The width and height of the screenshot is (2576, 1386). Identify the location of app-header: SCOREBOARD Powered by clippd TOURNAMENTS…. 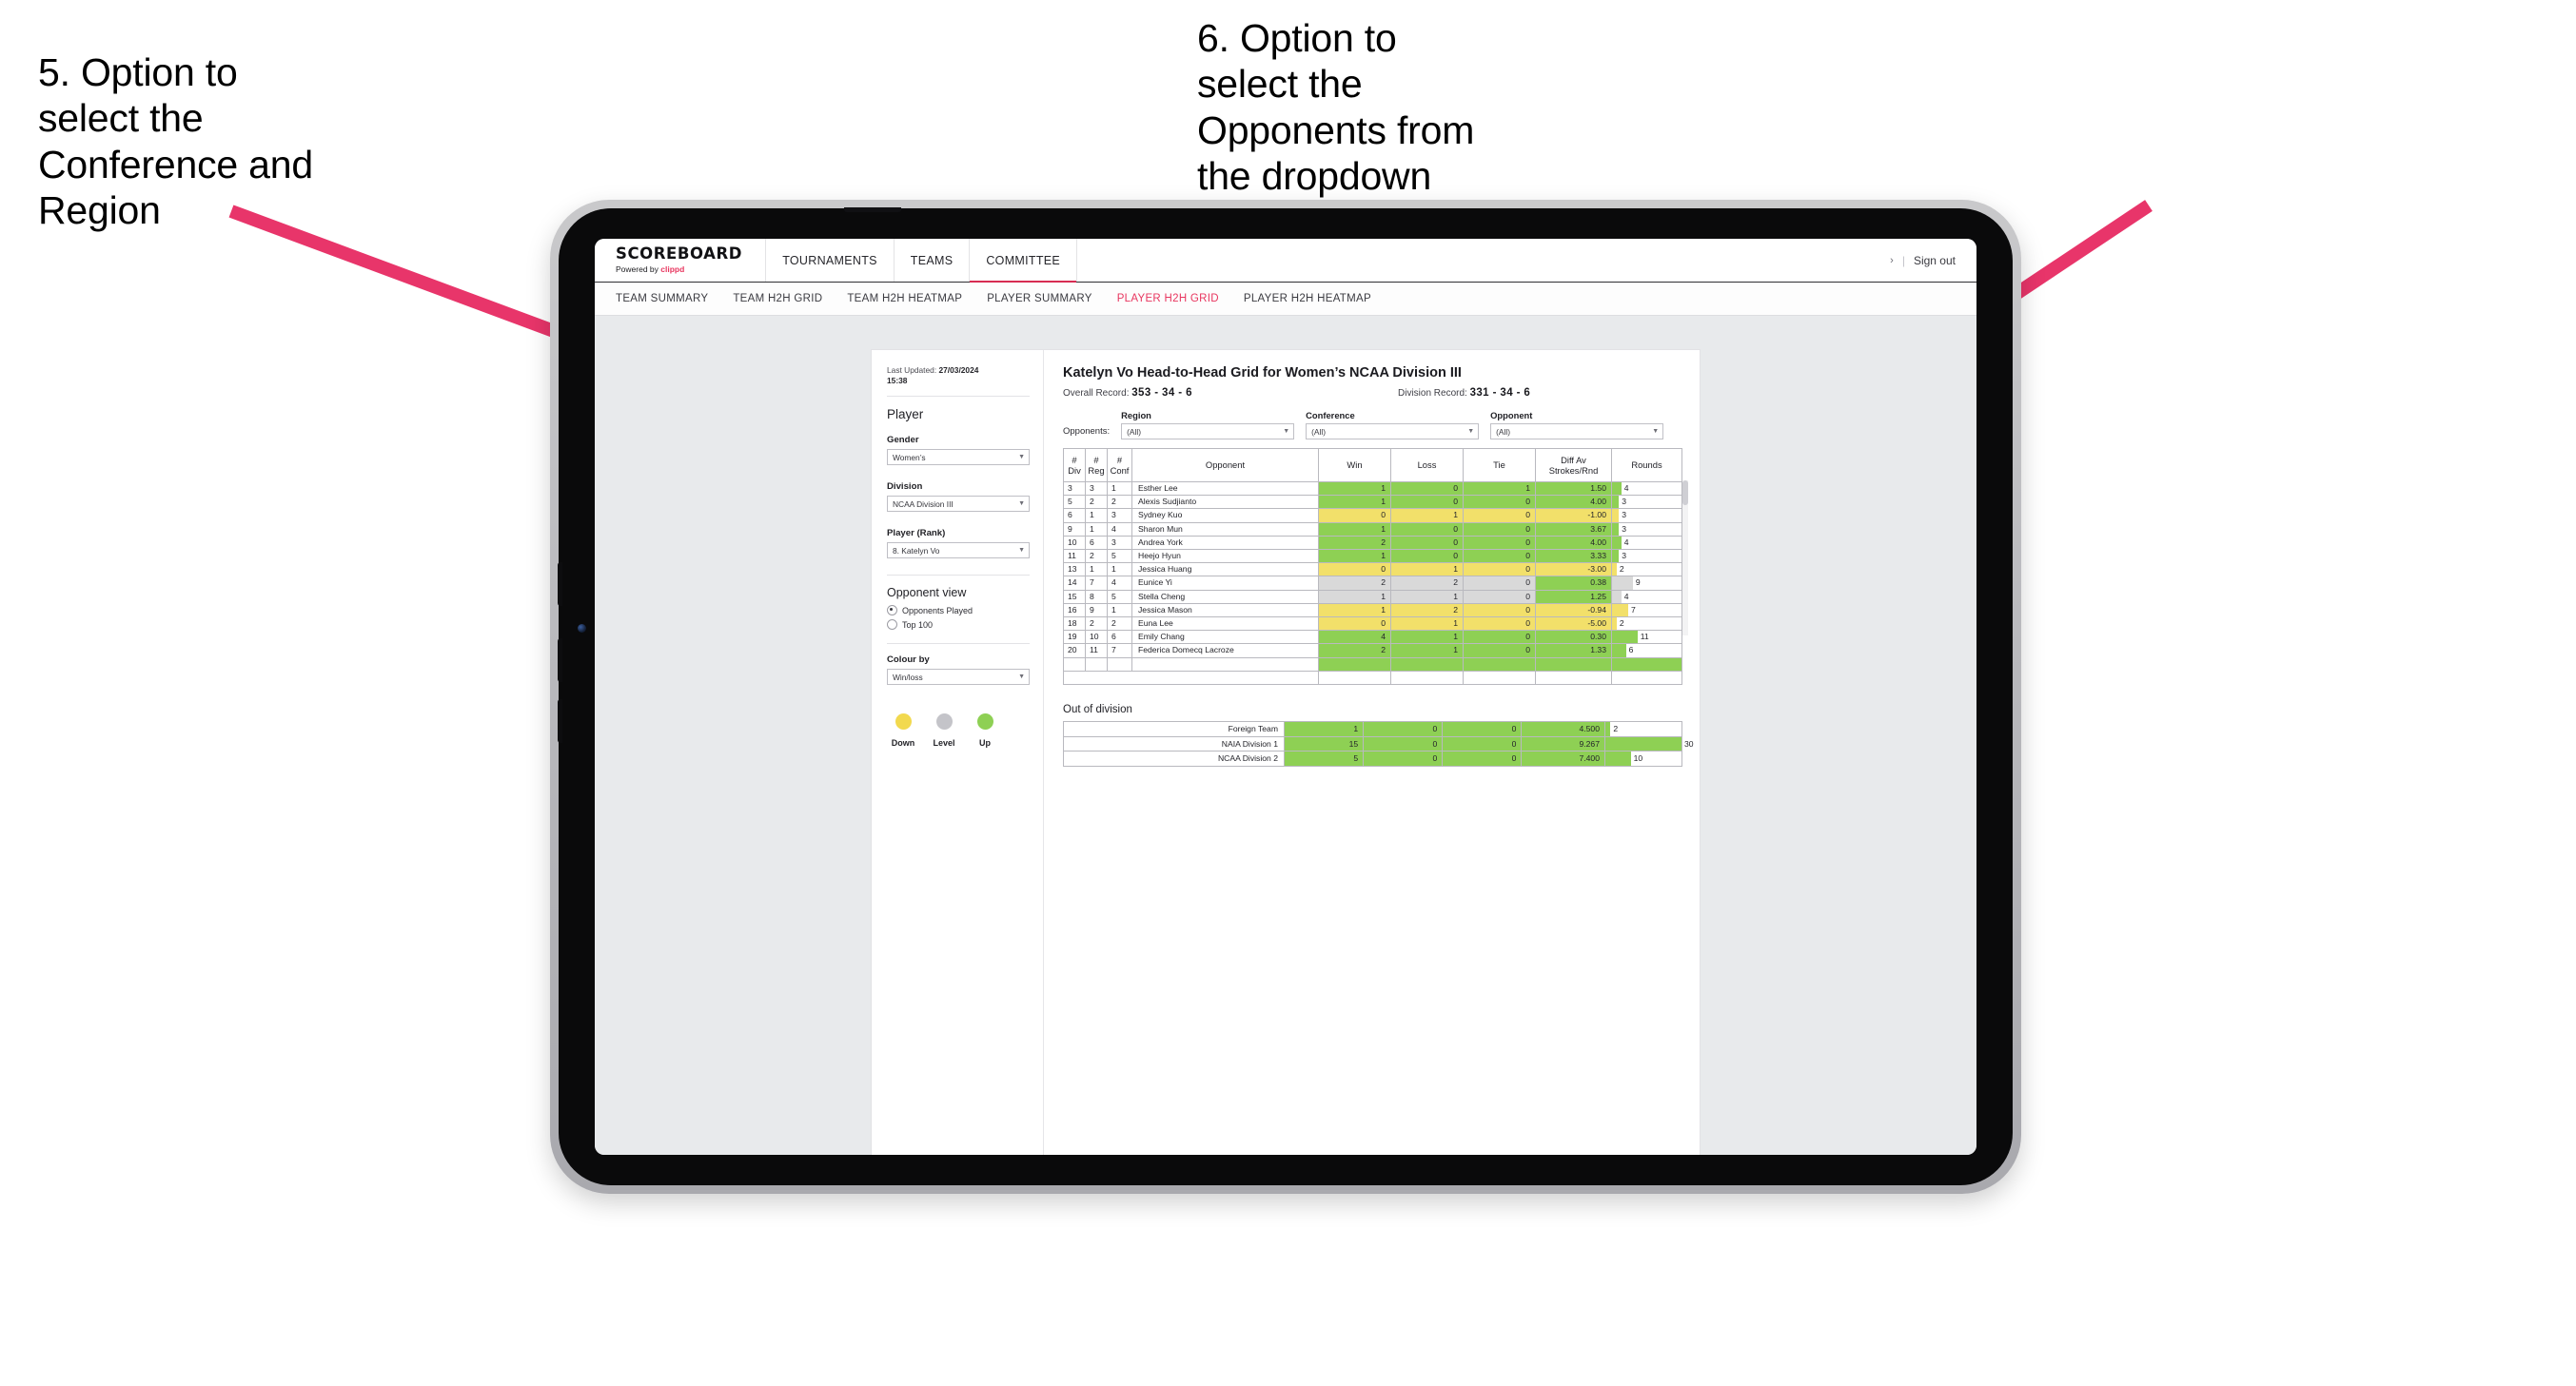
(1285, 261).